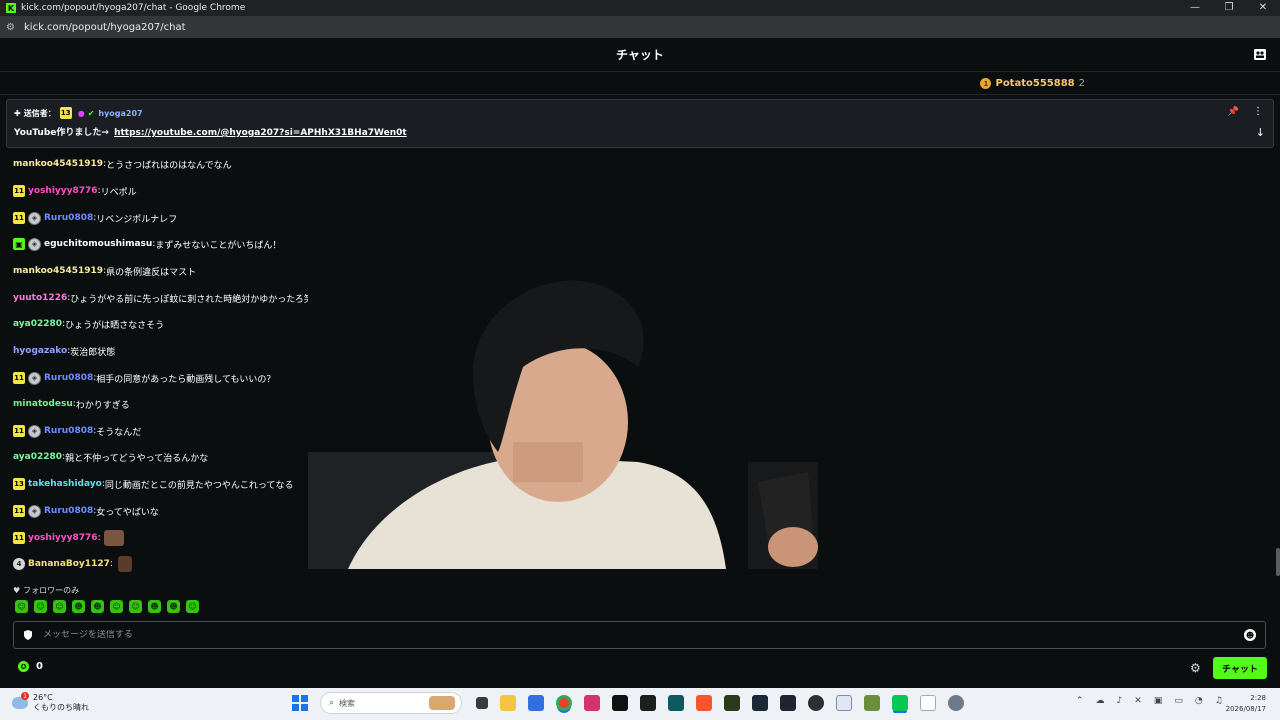  Describe the element at coordinates (816, 703) in the screenshot. I see `obs-icon` at that location.